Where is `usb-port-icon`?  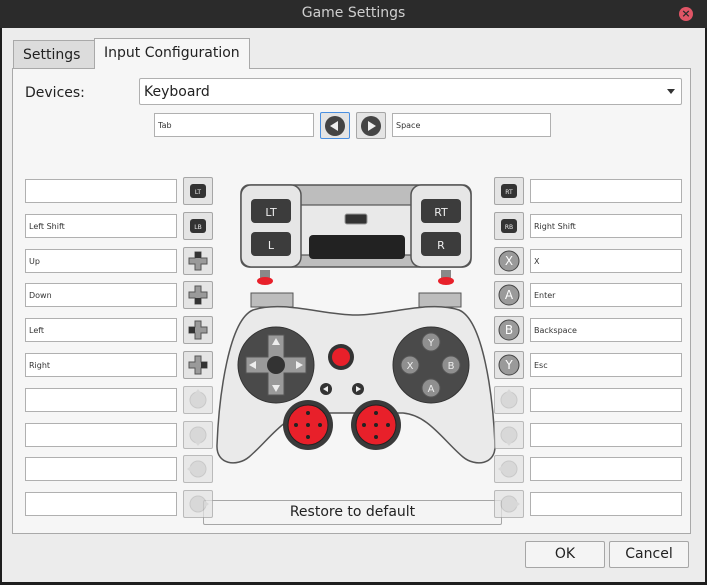 usb-port-icon is located at coordinates (356, 219).